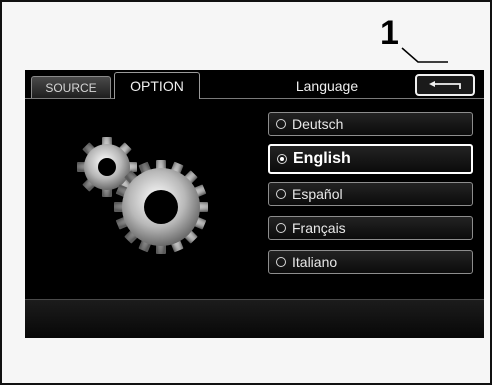  What do you see at coordinates (389, 33) in the screenshot?
I see `callout-number: 1` at bounding box center [389, 33].